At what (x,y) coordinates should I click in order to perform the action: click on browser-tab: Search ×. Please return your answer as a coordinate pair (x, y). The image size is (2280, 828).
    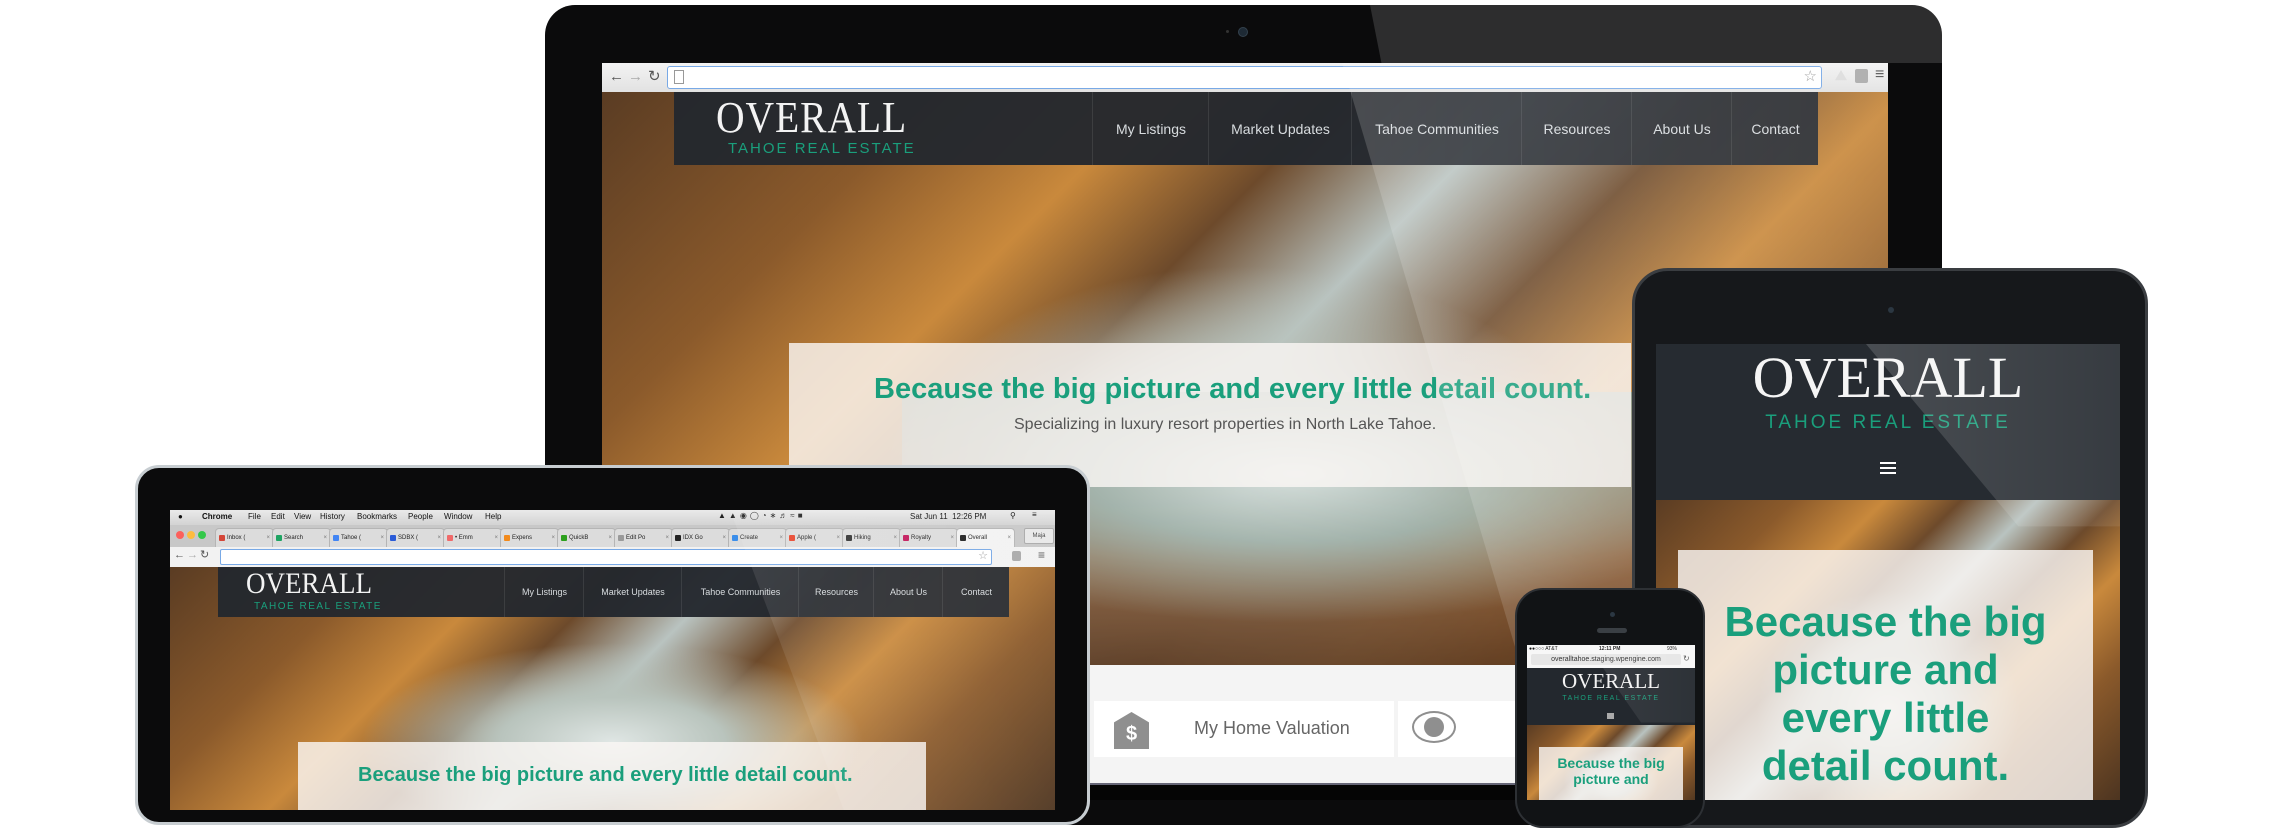
    Looking at the image, I should click on (301, 537).